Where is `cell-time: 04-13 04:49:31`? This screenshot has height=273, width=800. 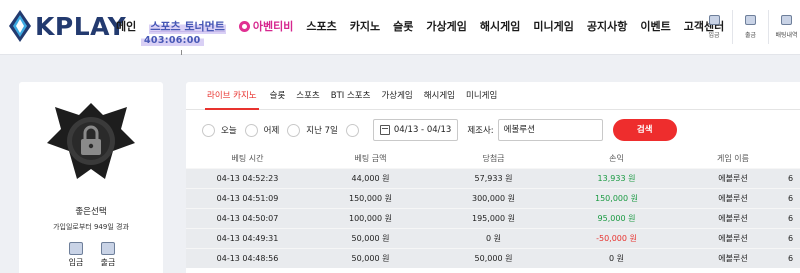
cell-time: 04-13 04:49:31 is located at coordinates (247, 238).